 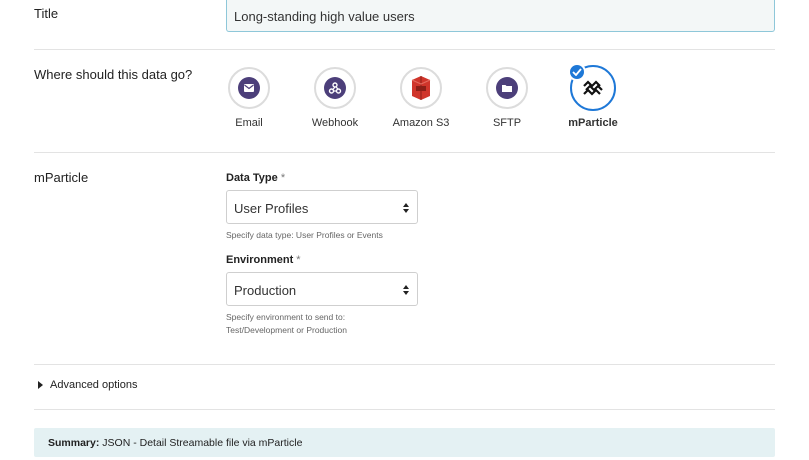 I want to click on destination-label: Where should this data go?, so click(x=113, y=74).